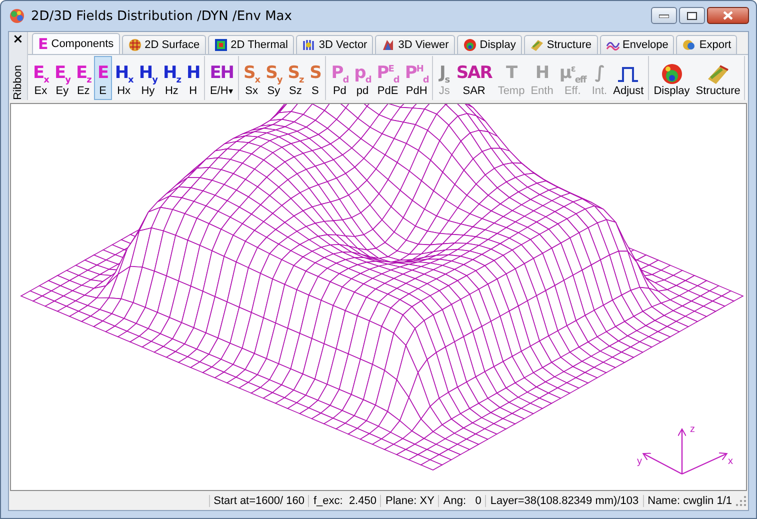  Describe the element at coordinates (362, 78) in the screenshot. I see `ribbon-button: p$_{d}$ pd` at that location.